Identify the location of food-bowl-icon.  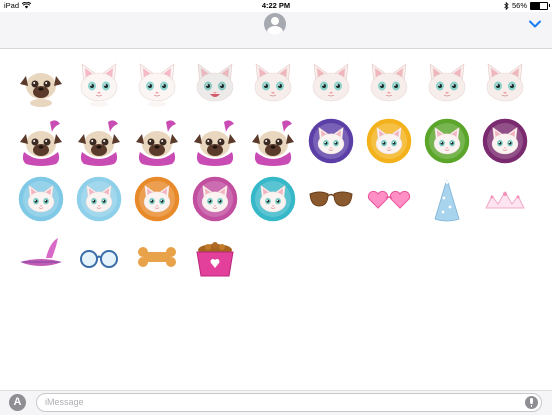
(215, 259).